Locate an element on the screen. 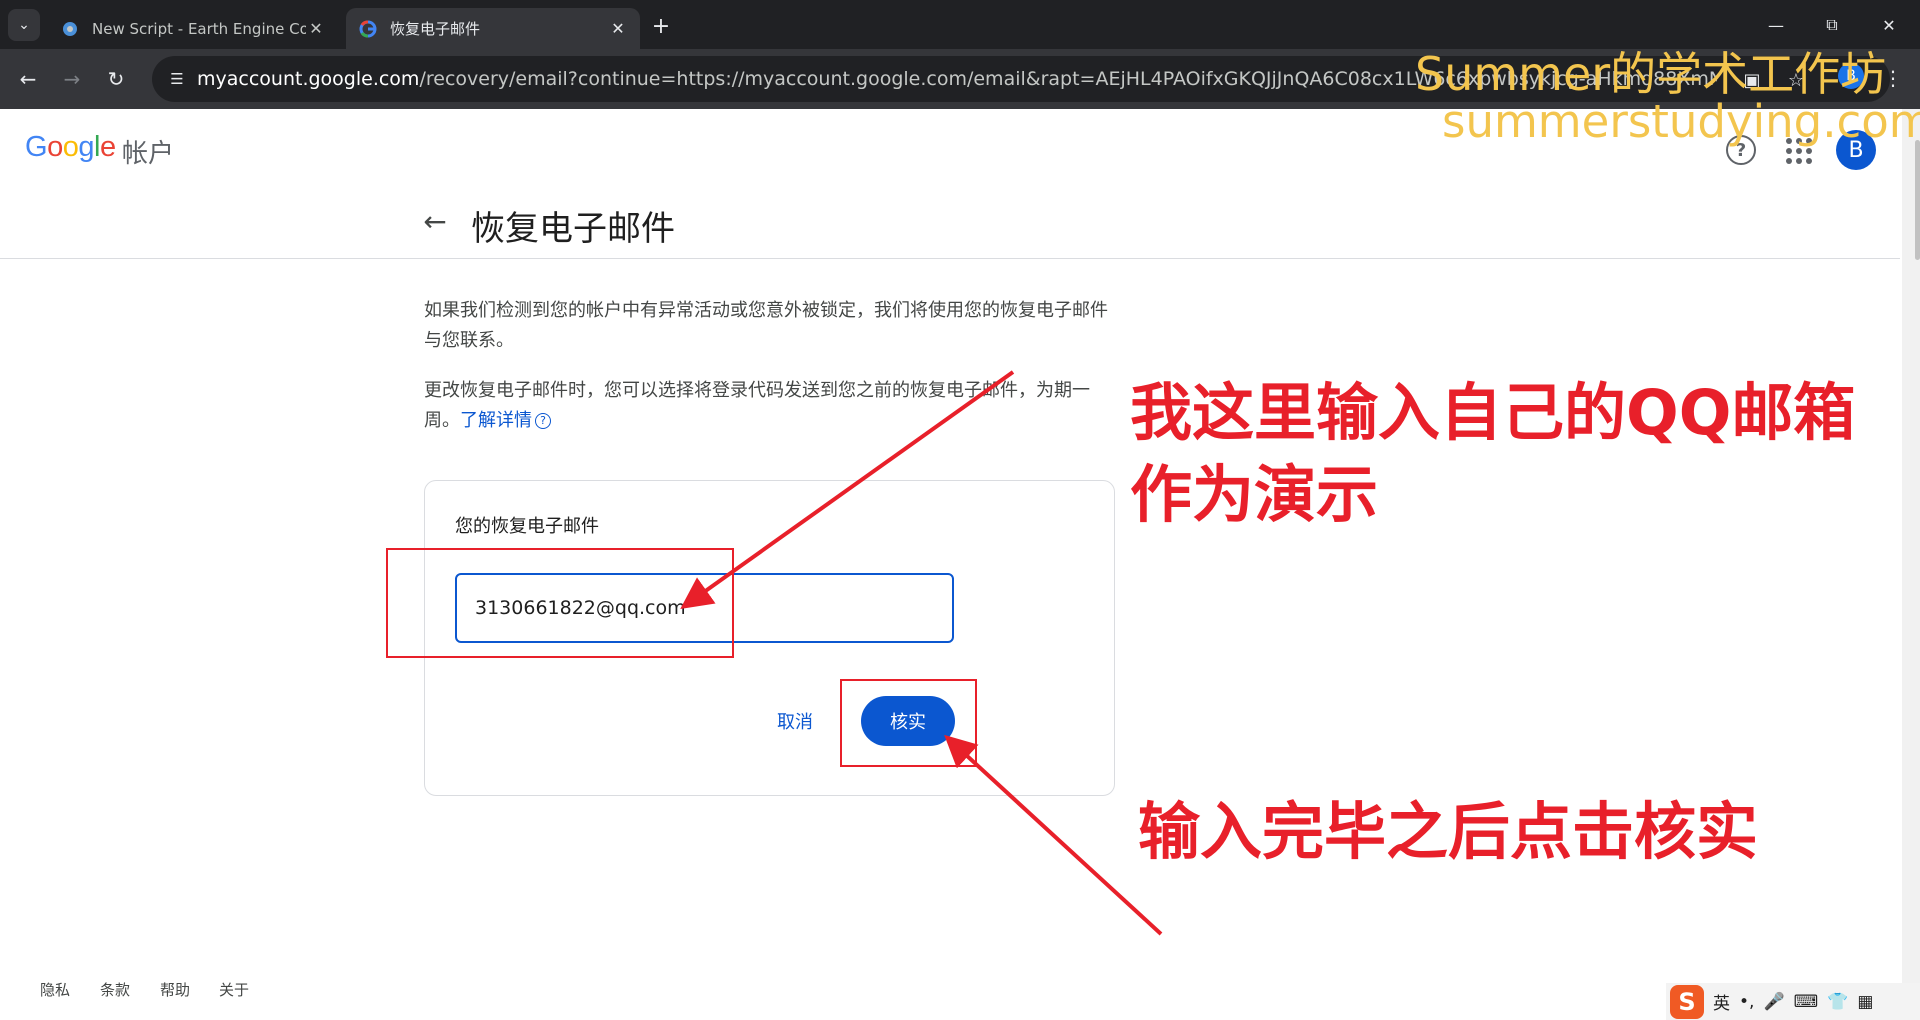 This screenshot has width=1920, height=1020. google-icon is located at coordinates (368, 29).